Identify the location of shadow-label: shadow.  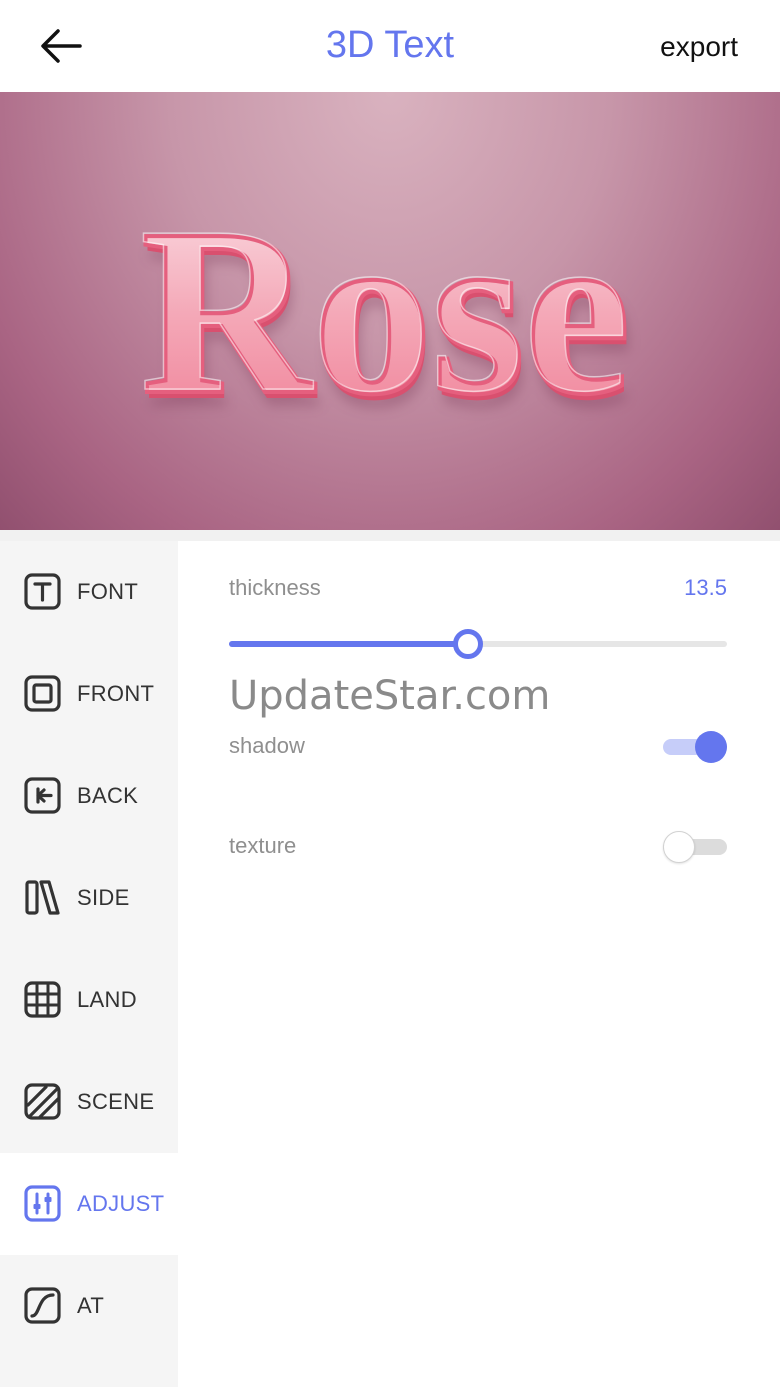
(267, 745).